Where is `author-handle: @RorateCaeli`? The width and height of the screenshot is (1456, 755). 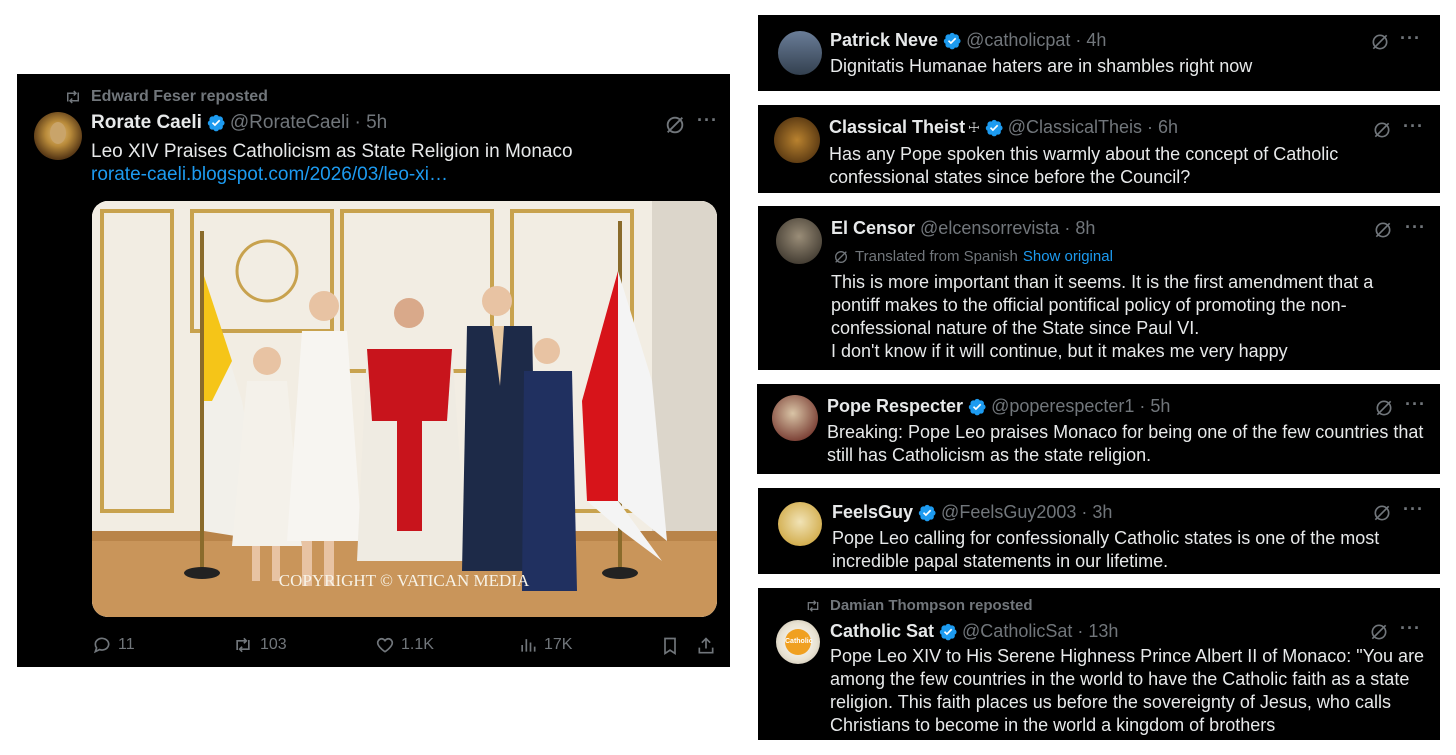 author-handle: @RorateCaeli is located at coordinates (290, 123).